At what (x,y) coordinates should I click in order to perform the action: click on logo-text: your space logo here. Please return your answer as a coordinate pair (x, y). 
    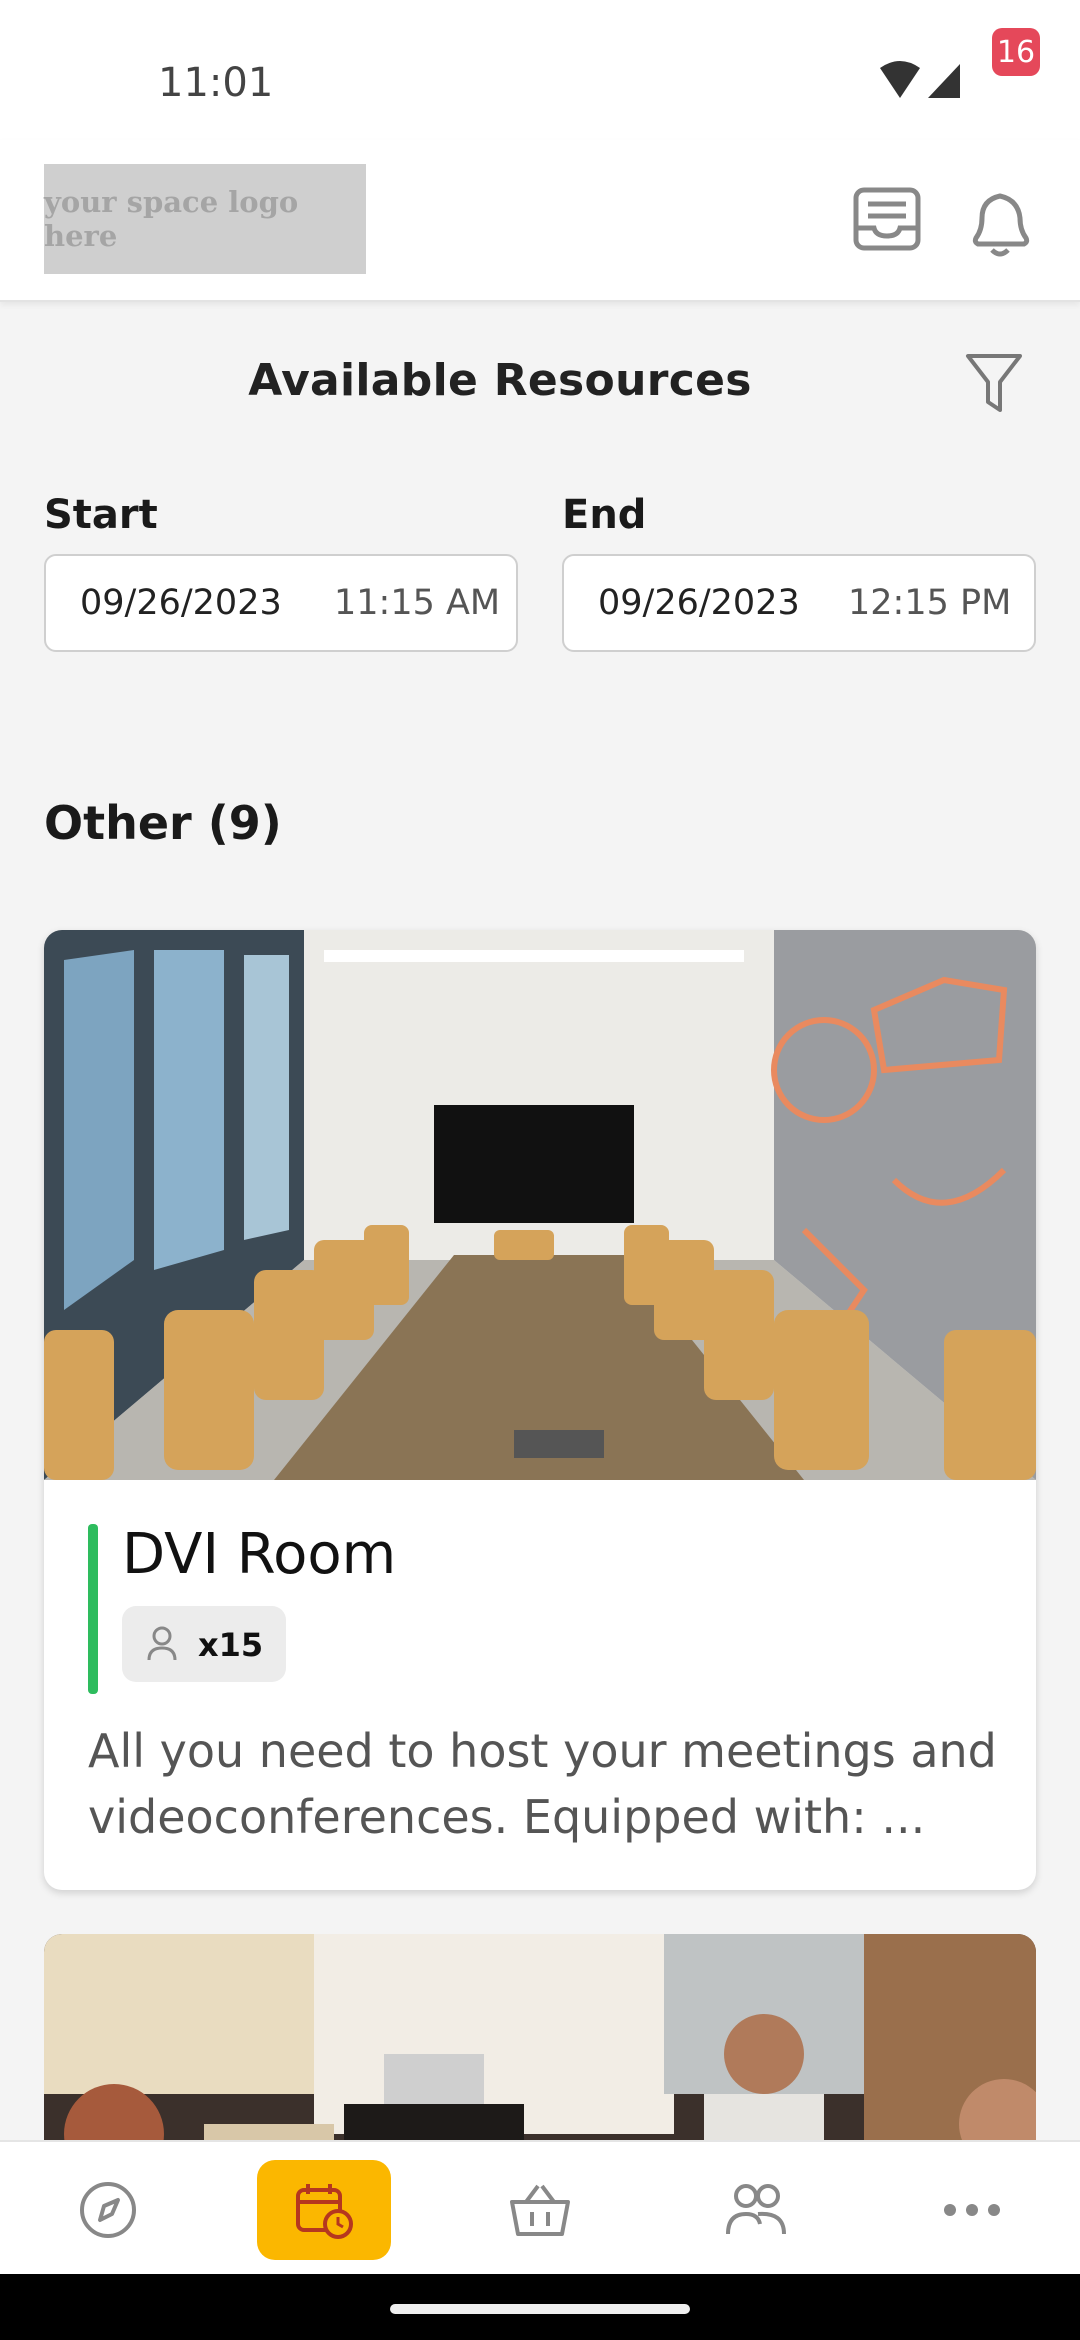
    Looking at the image, I should click on (171, 219).